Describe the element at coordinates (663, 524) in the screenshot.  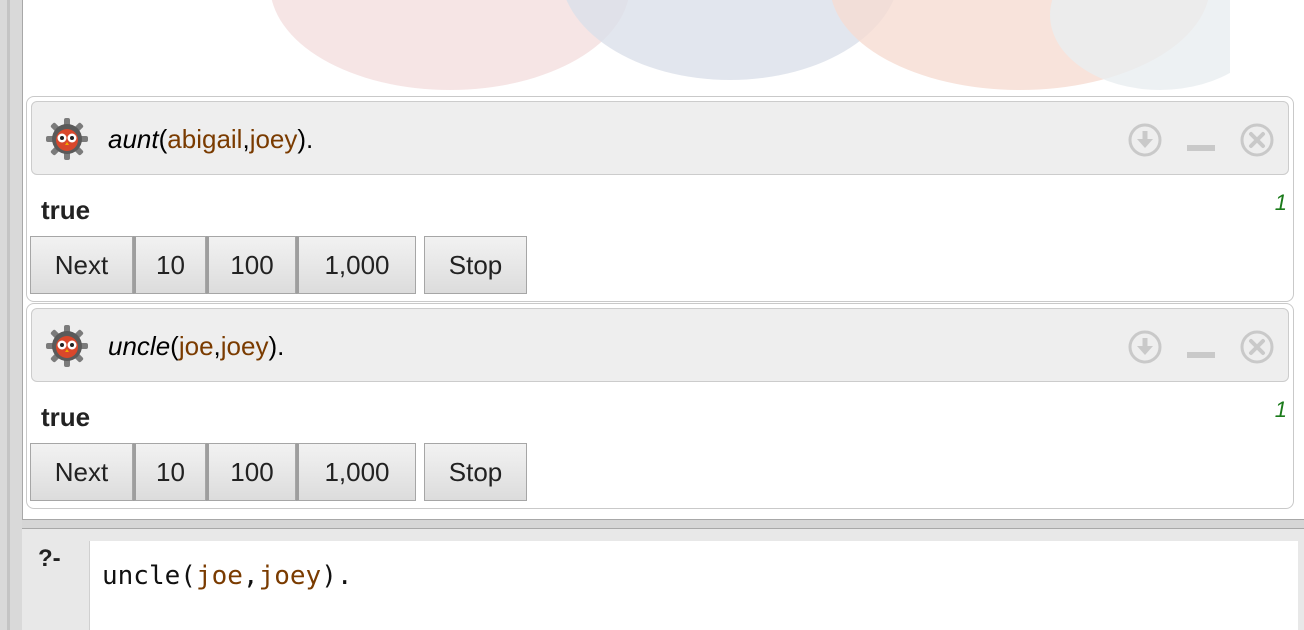
I see `console-resize-handle` at that location.